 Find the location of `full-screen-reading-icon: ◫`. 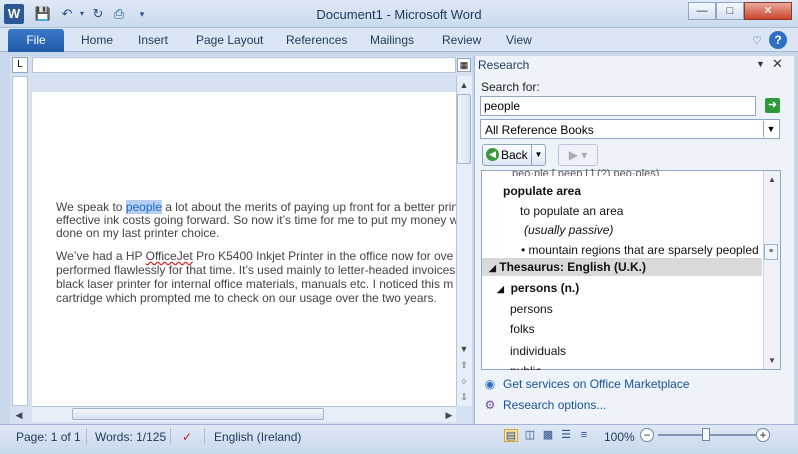

full-screen-reading-icon: ◫ is located at coordinates (530, 435).